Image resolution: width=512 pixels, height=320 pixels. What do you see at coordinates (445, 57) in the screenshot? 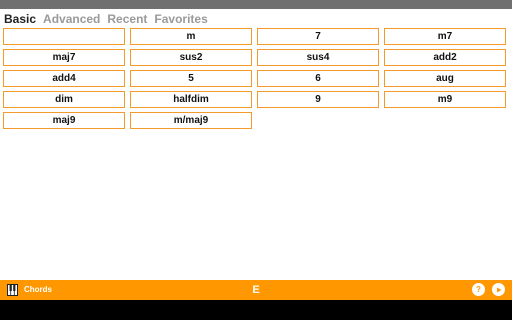
I see `chord-button-add2: add2` at bounding box center [445, 57].